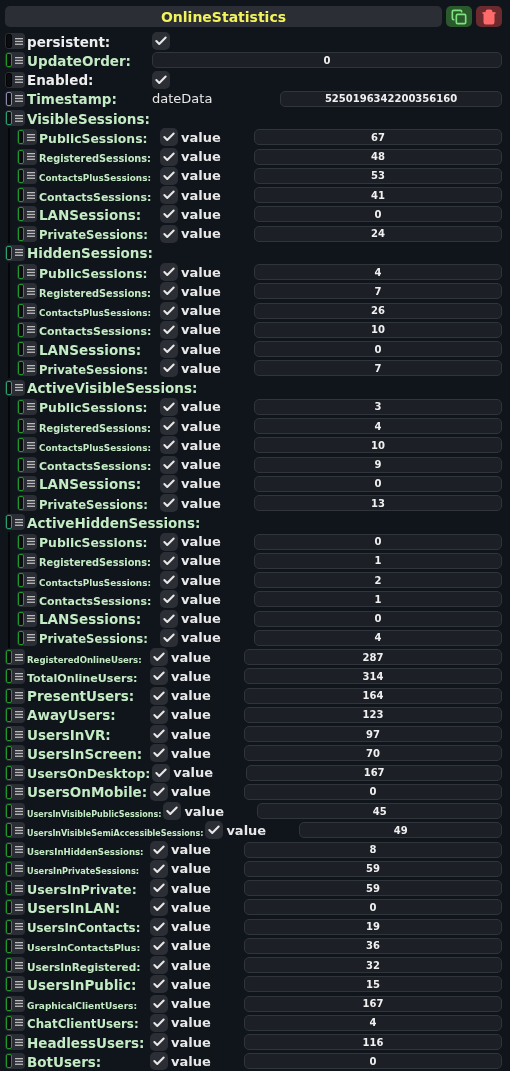  What do you see at coordinates (373, 984) in the screenshot?
I see `number-field: 15` at bounding box center [373, 984].